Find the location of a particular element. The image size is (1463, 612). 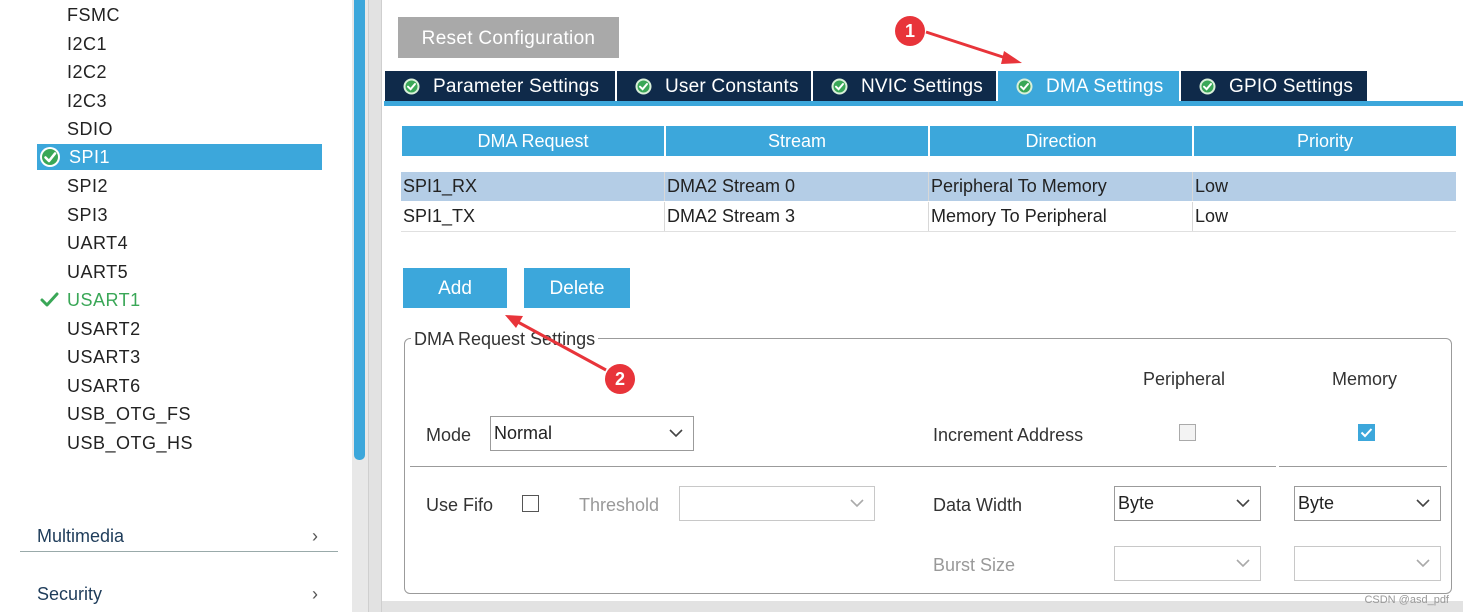

sidebar-item-uart5: UART5 is located at coordinates (97, 272).